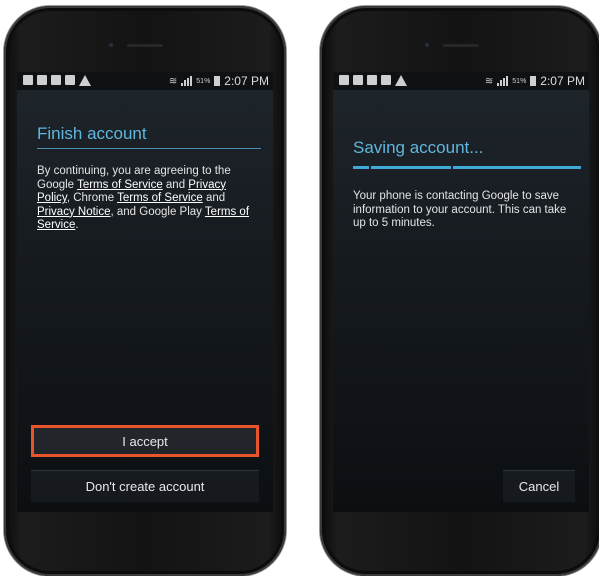 The height and width of the screenshot is (576, 599). What do you see at coordinates (145, 486) in the screenshot?
I see `dont-create-account-button: Don't create account` at bounding box center [145, 486].